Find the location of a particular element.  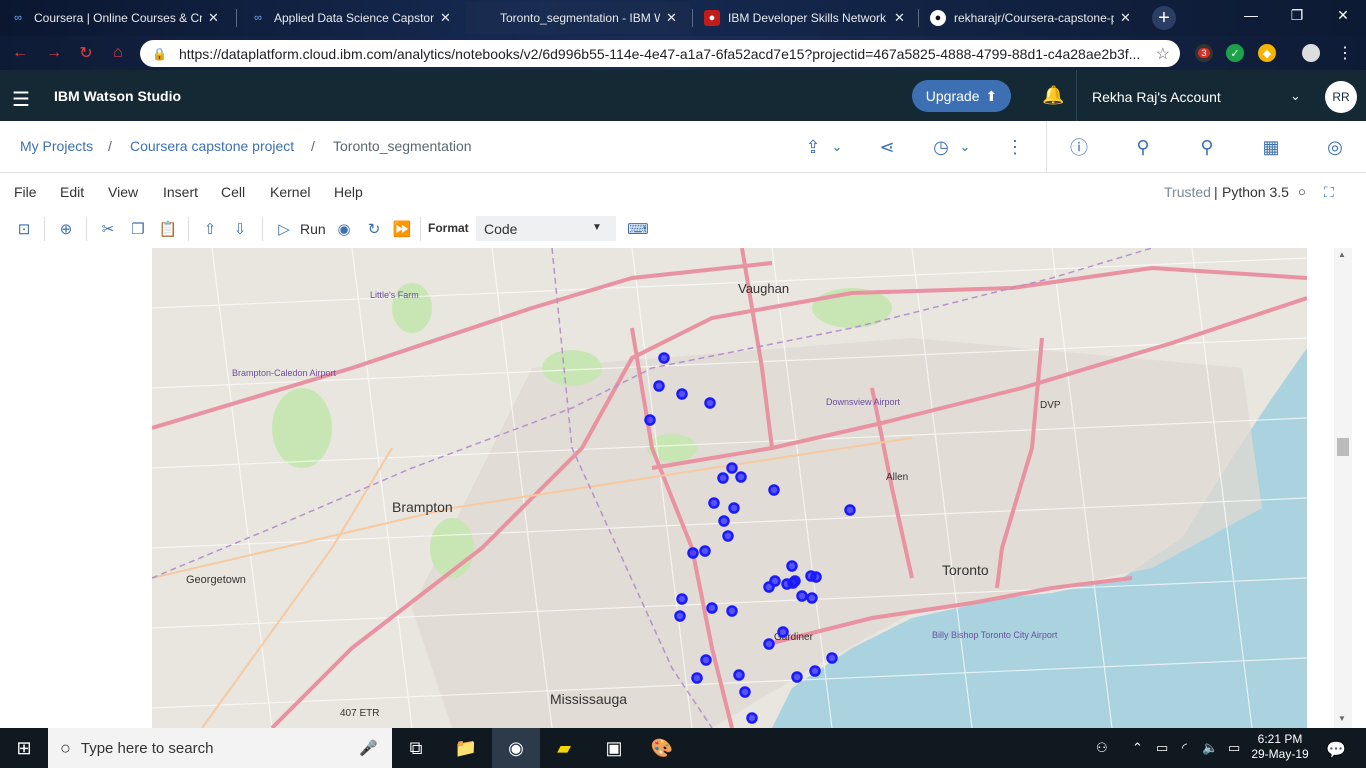

minimize-button: — is located at coordinates (1251, 15).